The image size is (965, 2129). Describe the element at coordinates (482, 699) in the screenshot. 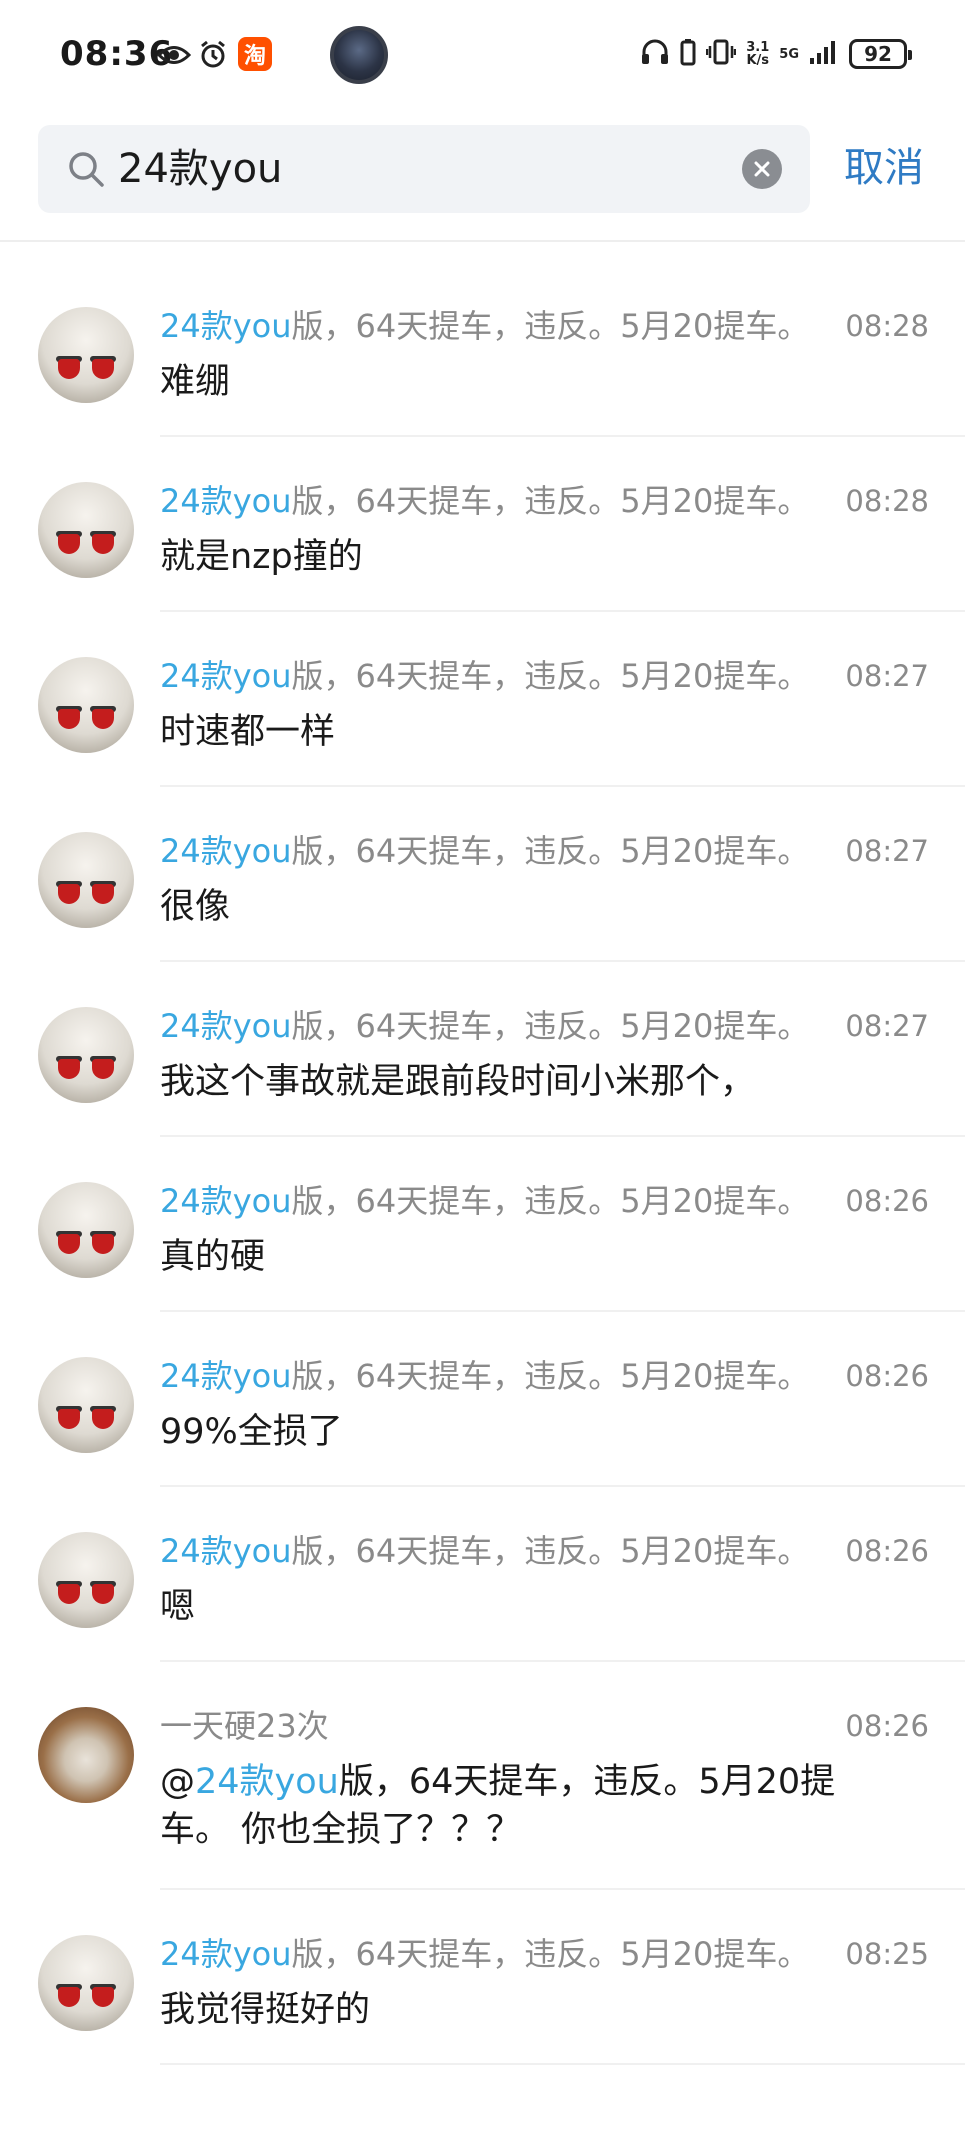

I see `list-item: 24款you版，64天提车，违反。5月20提车。 08:27 时速都一样` at that location.